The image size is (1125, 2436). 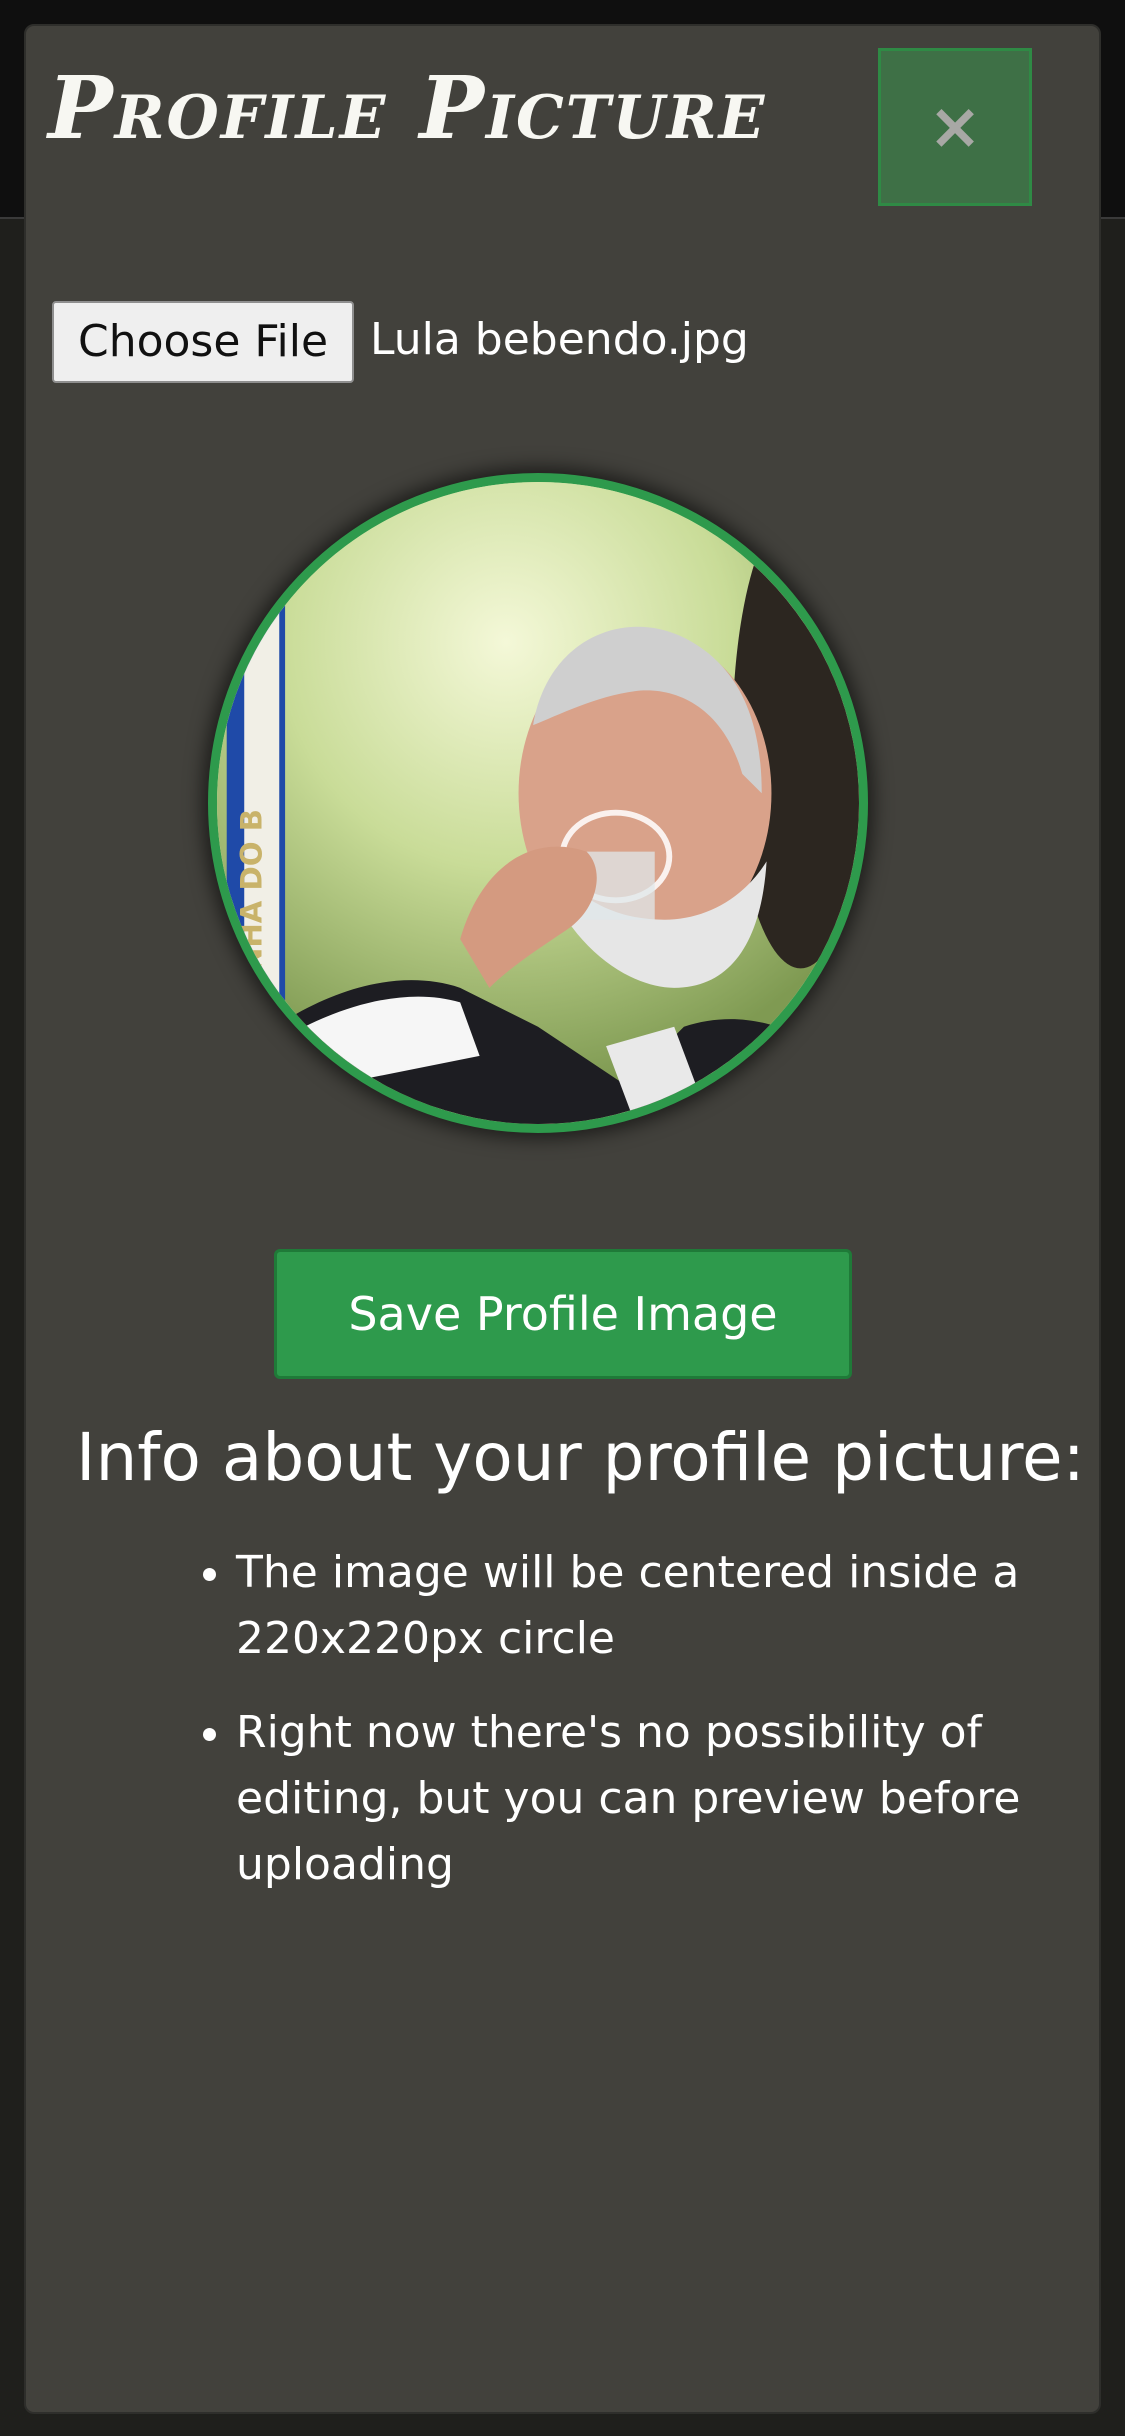 What do you see at coordinates (563, 1314) in the screenshot?
I see `save-profile-image-button: Save Profile Image` at bounding box center [563, 1314].